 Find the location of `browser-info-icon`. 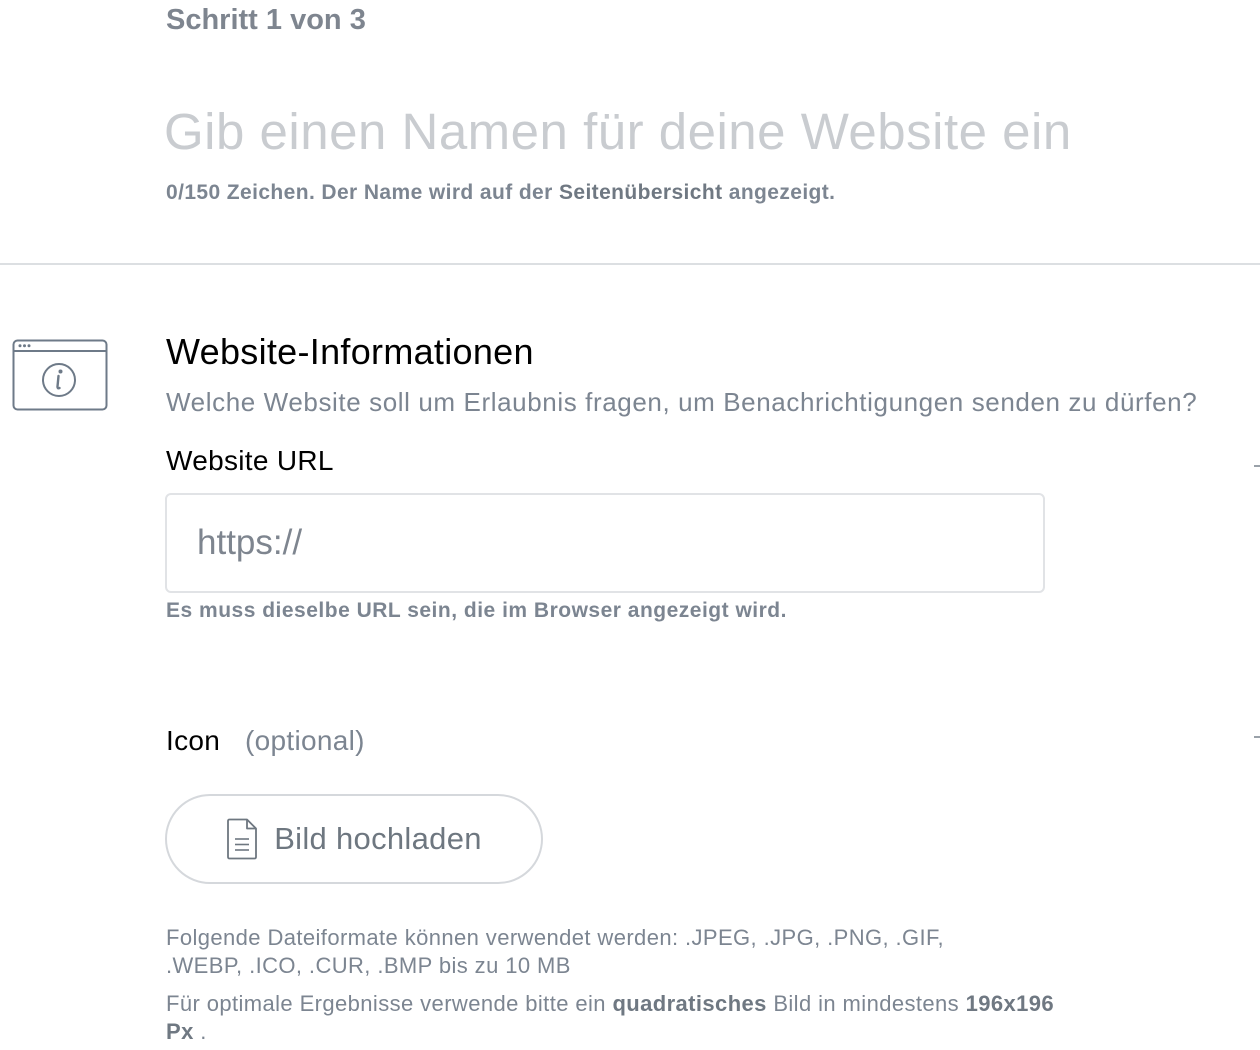

browser-info-icon is located at coordinates (60, 375).